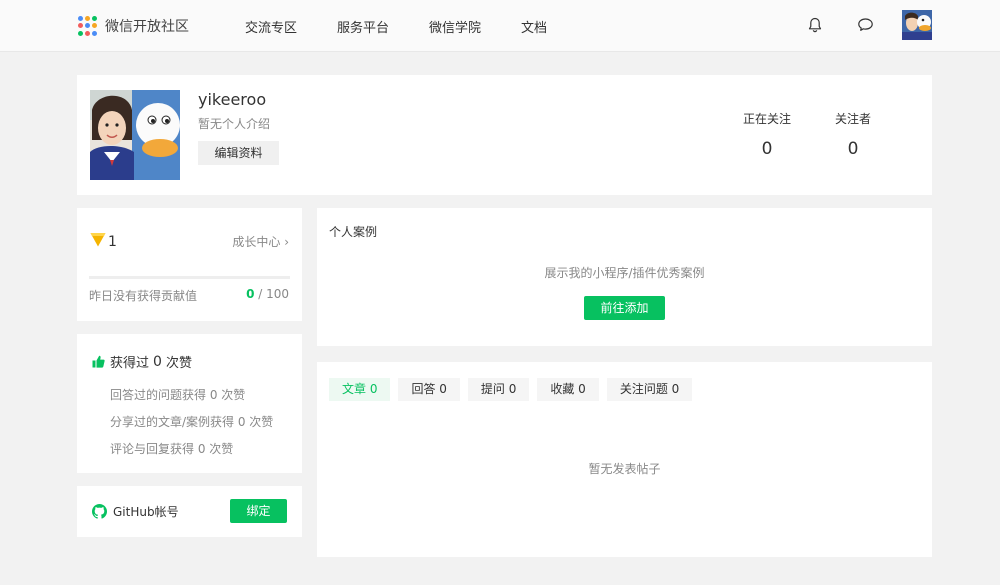 This screenshot has height=585, width=1000. What do you see at coordinates (534, 26) in the screenshot?
I see `nav-item-docs: 文档` at bounding box center [534, 26].